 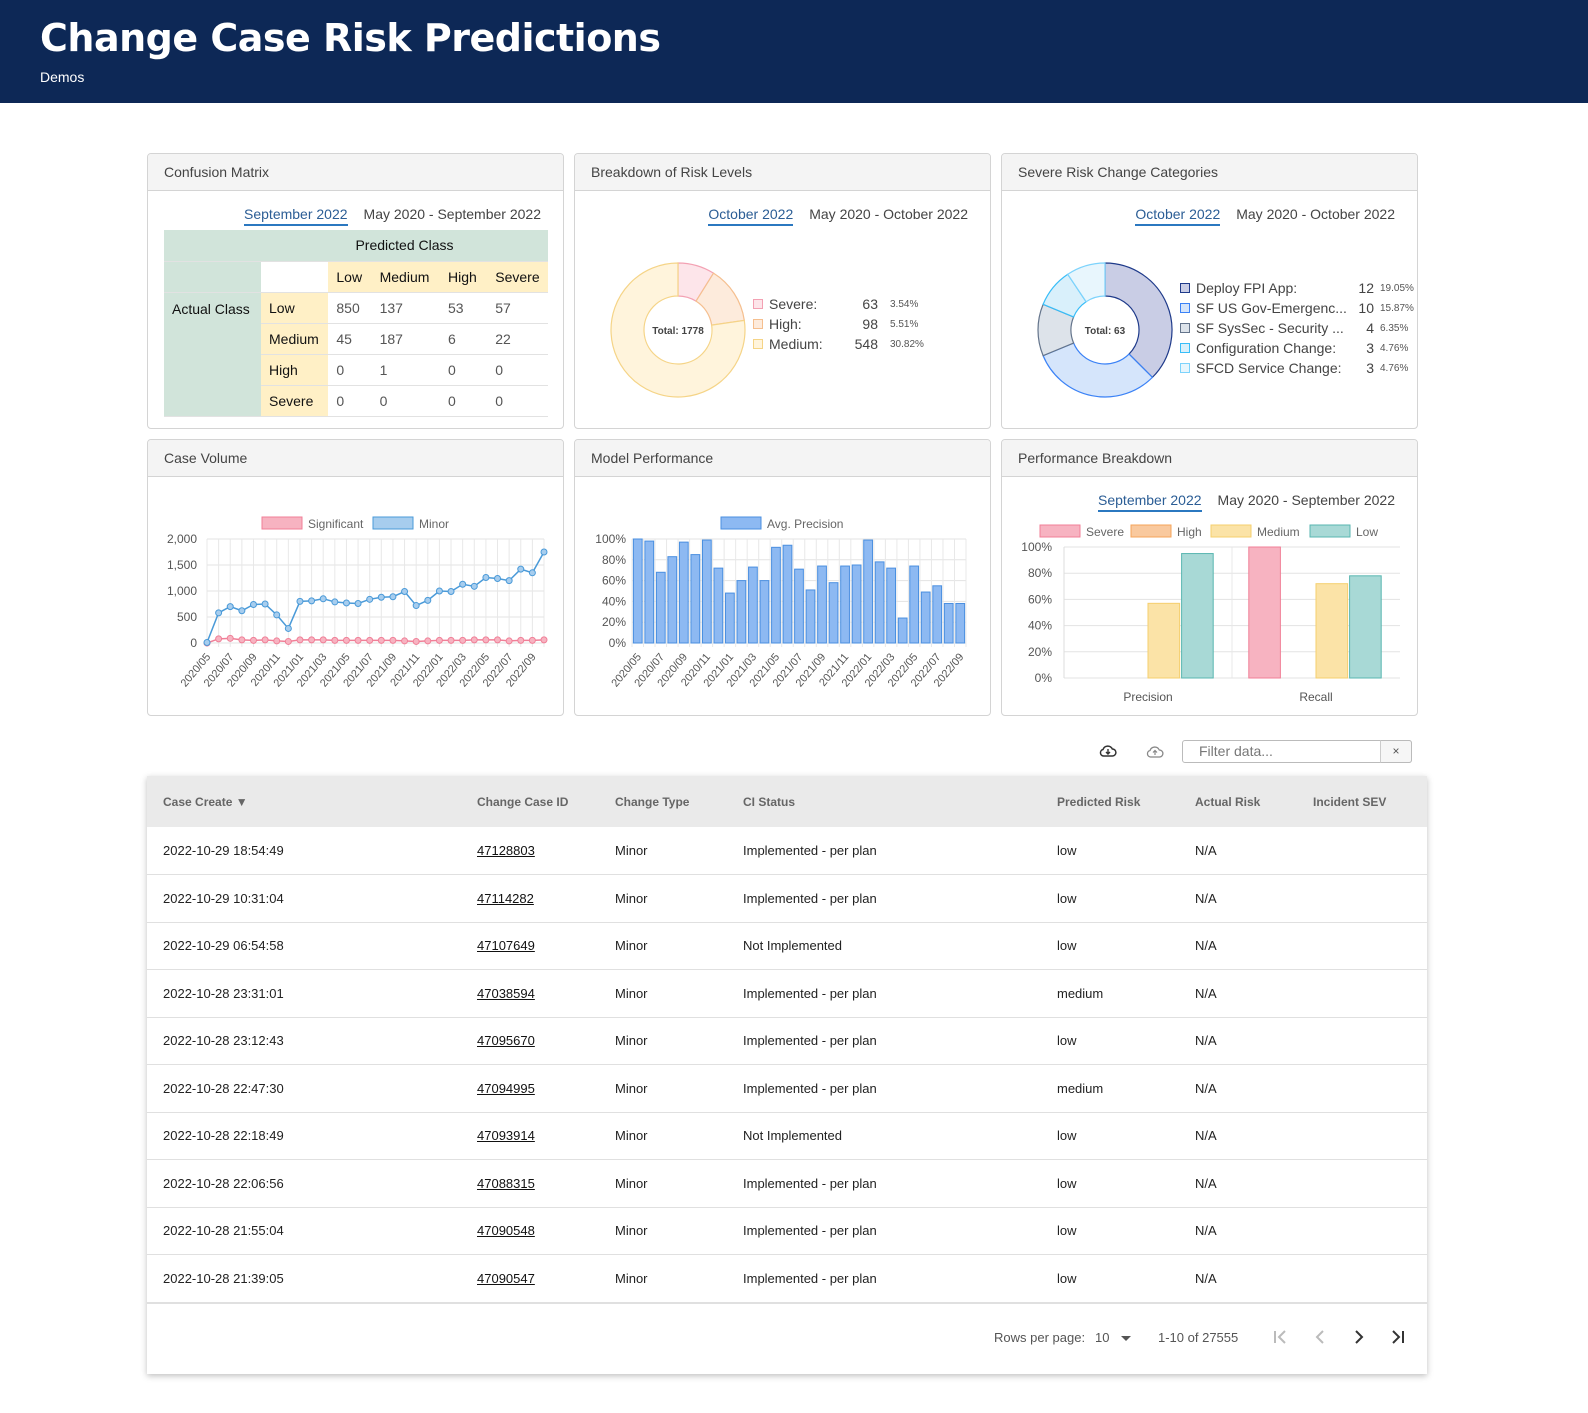 What do you see at coordinates (1297, 308) in the screenshot?
I see `legend-item-category: SF US Gov-Emergenc... 10 15.87%` at bounding box center [1297, 308].